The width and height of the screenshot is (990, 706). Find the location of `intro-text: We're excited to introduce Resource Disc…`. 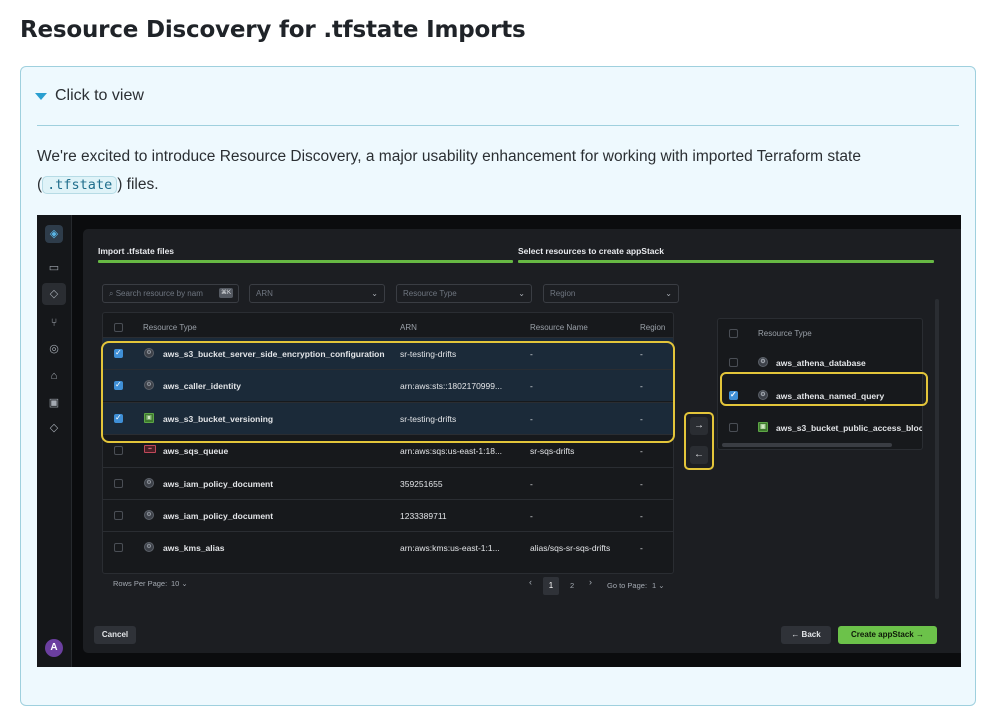

intro-text: We're excited to introduce Resource Disc… is located at coordinates (449, 170).